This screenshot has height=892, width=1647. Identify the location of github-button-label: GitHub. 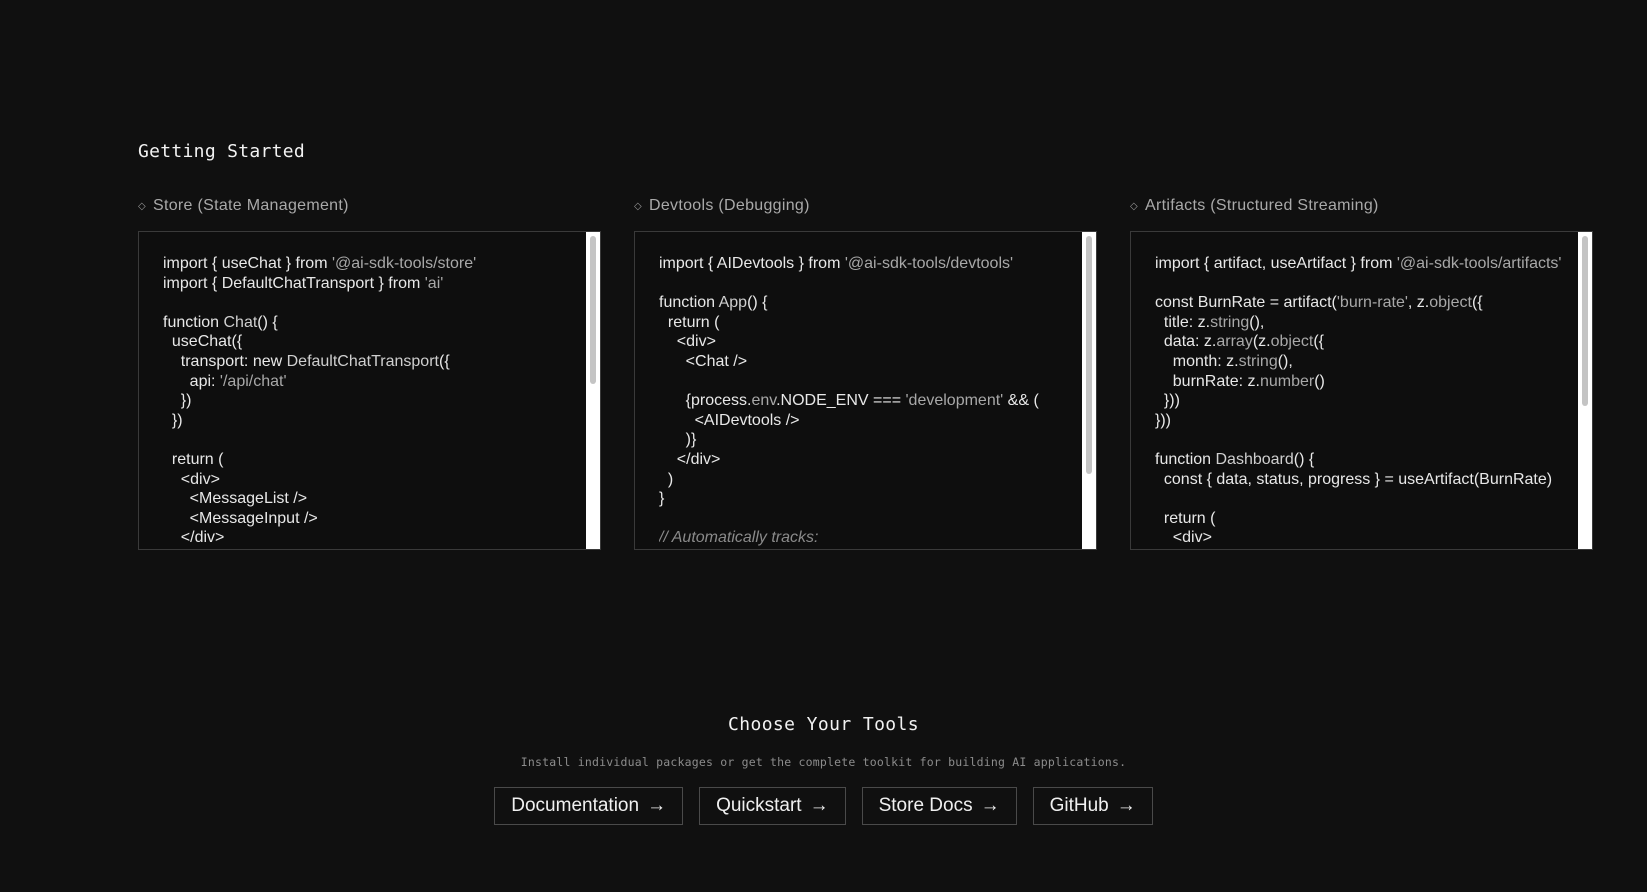
(1079, 805).